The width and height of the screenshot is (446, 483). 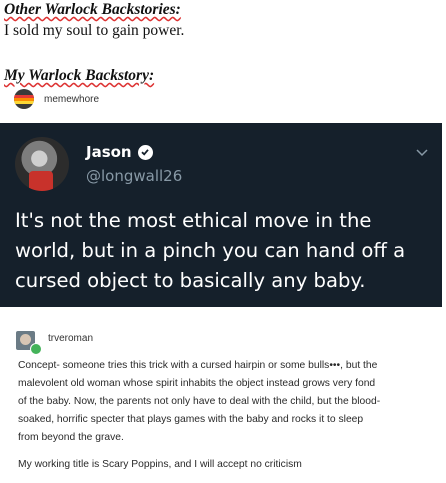 What do you see at coordinates (94, 30) in the screenshot?
I see `other-backstory-text: I sold my soul to gain power.` at bounding box center [94, 30].